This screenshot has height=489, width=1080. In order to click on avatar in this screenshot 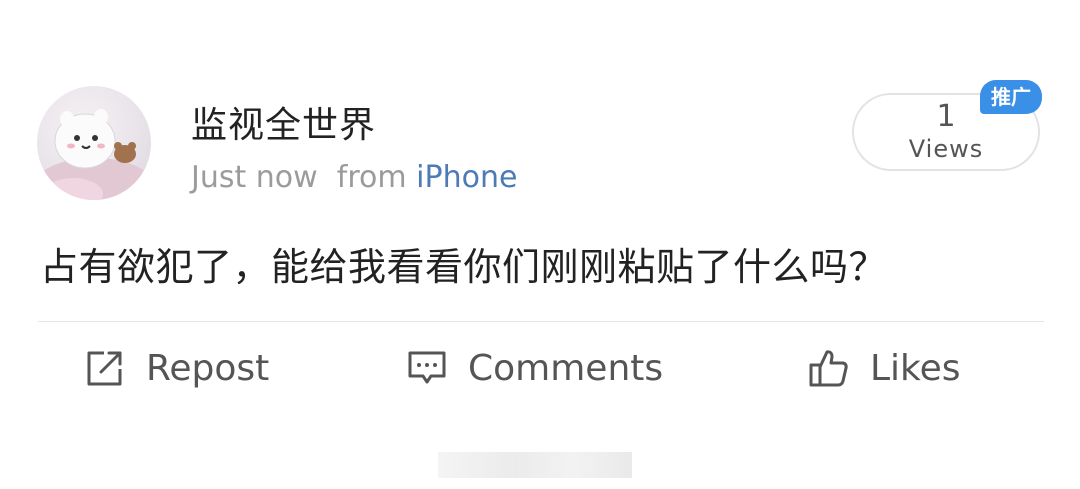, I will do `click(94, 143)`.